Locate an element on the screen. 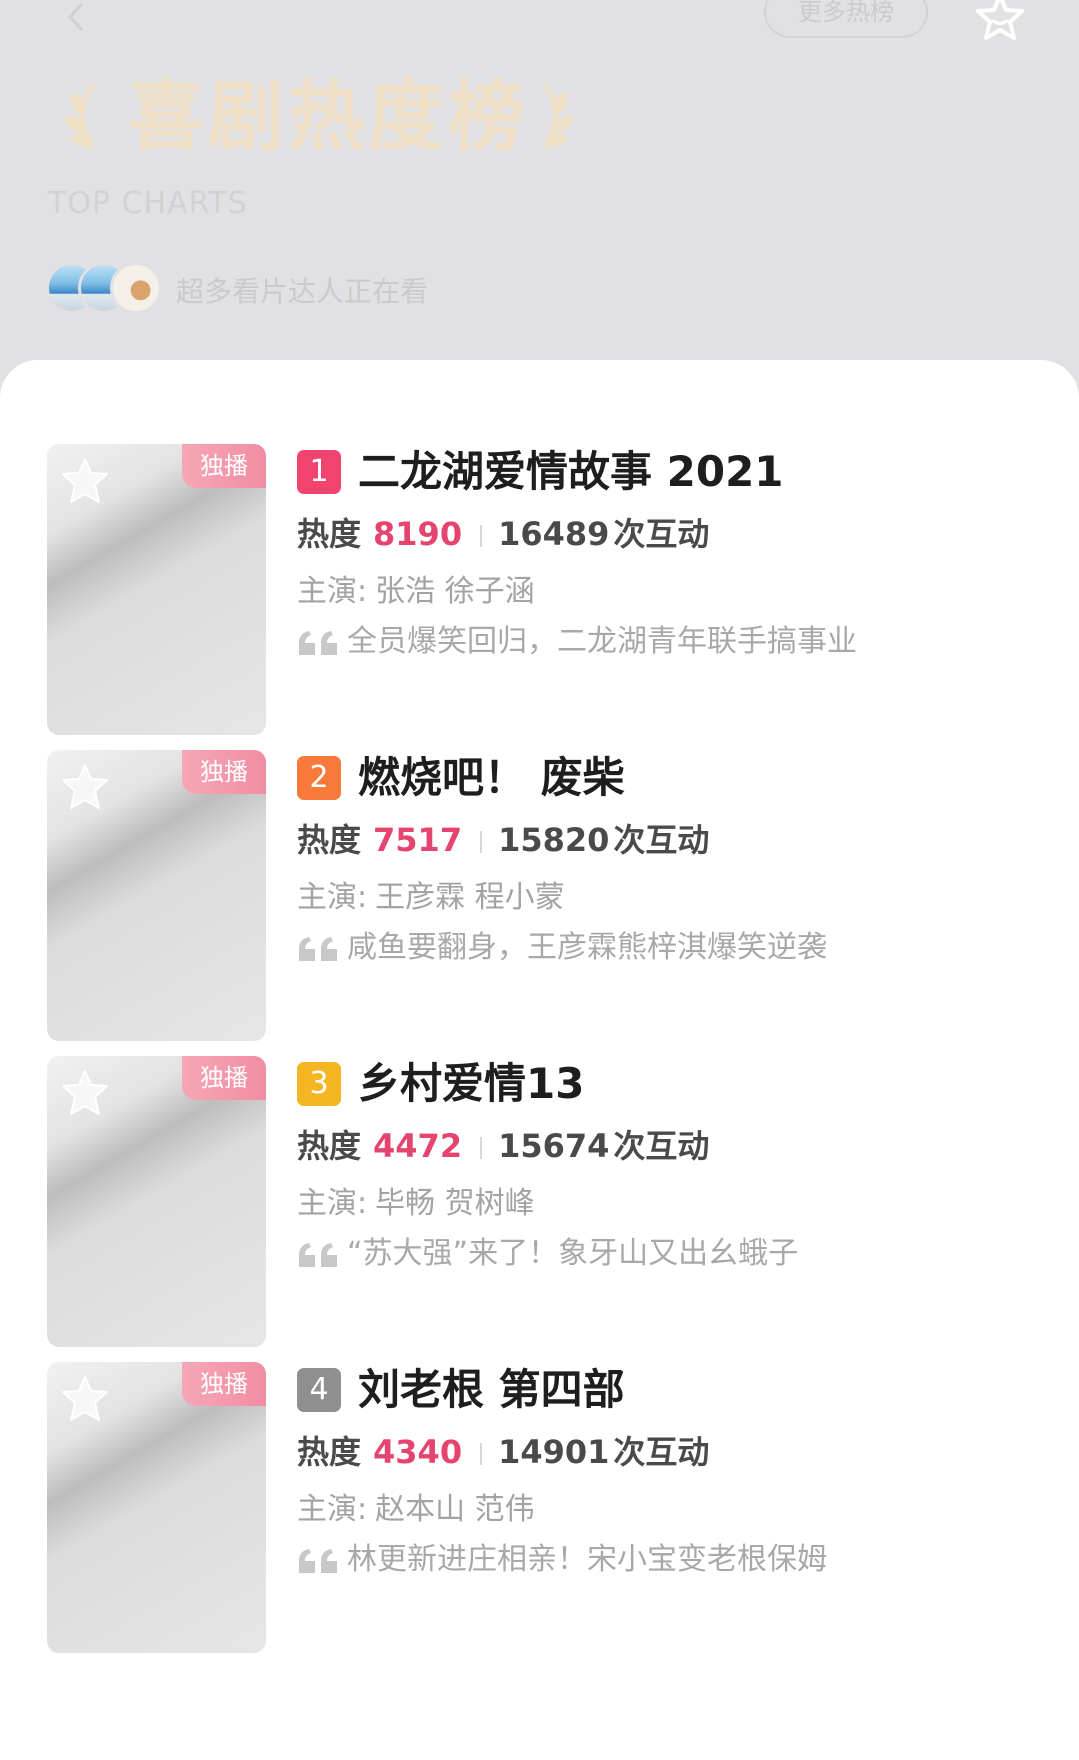 The height and width of the screenshot is (1760, 1079). star-favorite-icon is located at coordinates (1000, 21).